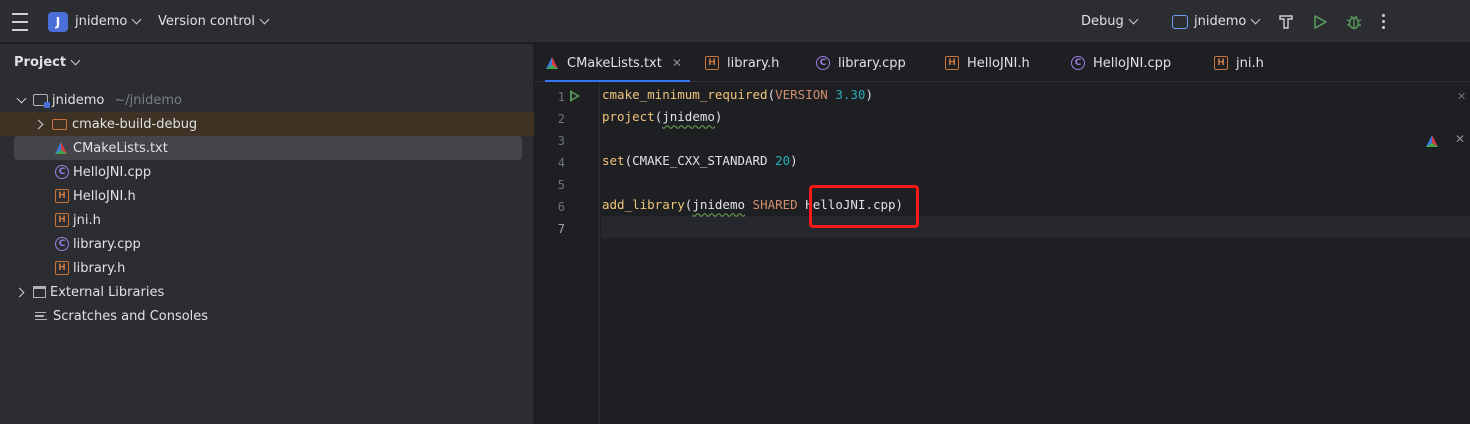 Image resolution: width=1470 pixels, height=424 pixels. What do you see at coordinates (1132, 63) in the screenshot?
I see `tab-label: HelloJNI.cpp` at bounding box center [1132, 63].